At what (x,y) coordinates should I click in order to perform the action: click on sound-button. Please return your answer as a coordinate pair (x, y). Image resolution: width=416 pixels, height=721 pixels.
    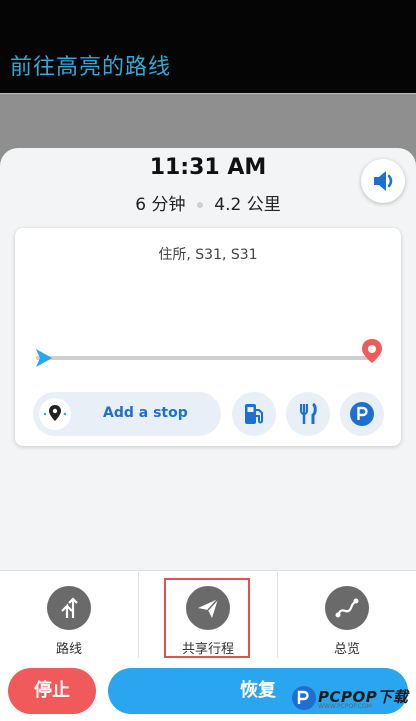
    Looking at the image, I should click on (383, 181).